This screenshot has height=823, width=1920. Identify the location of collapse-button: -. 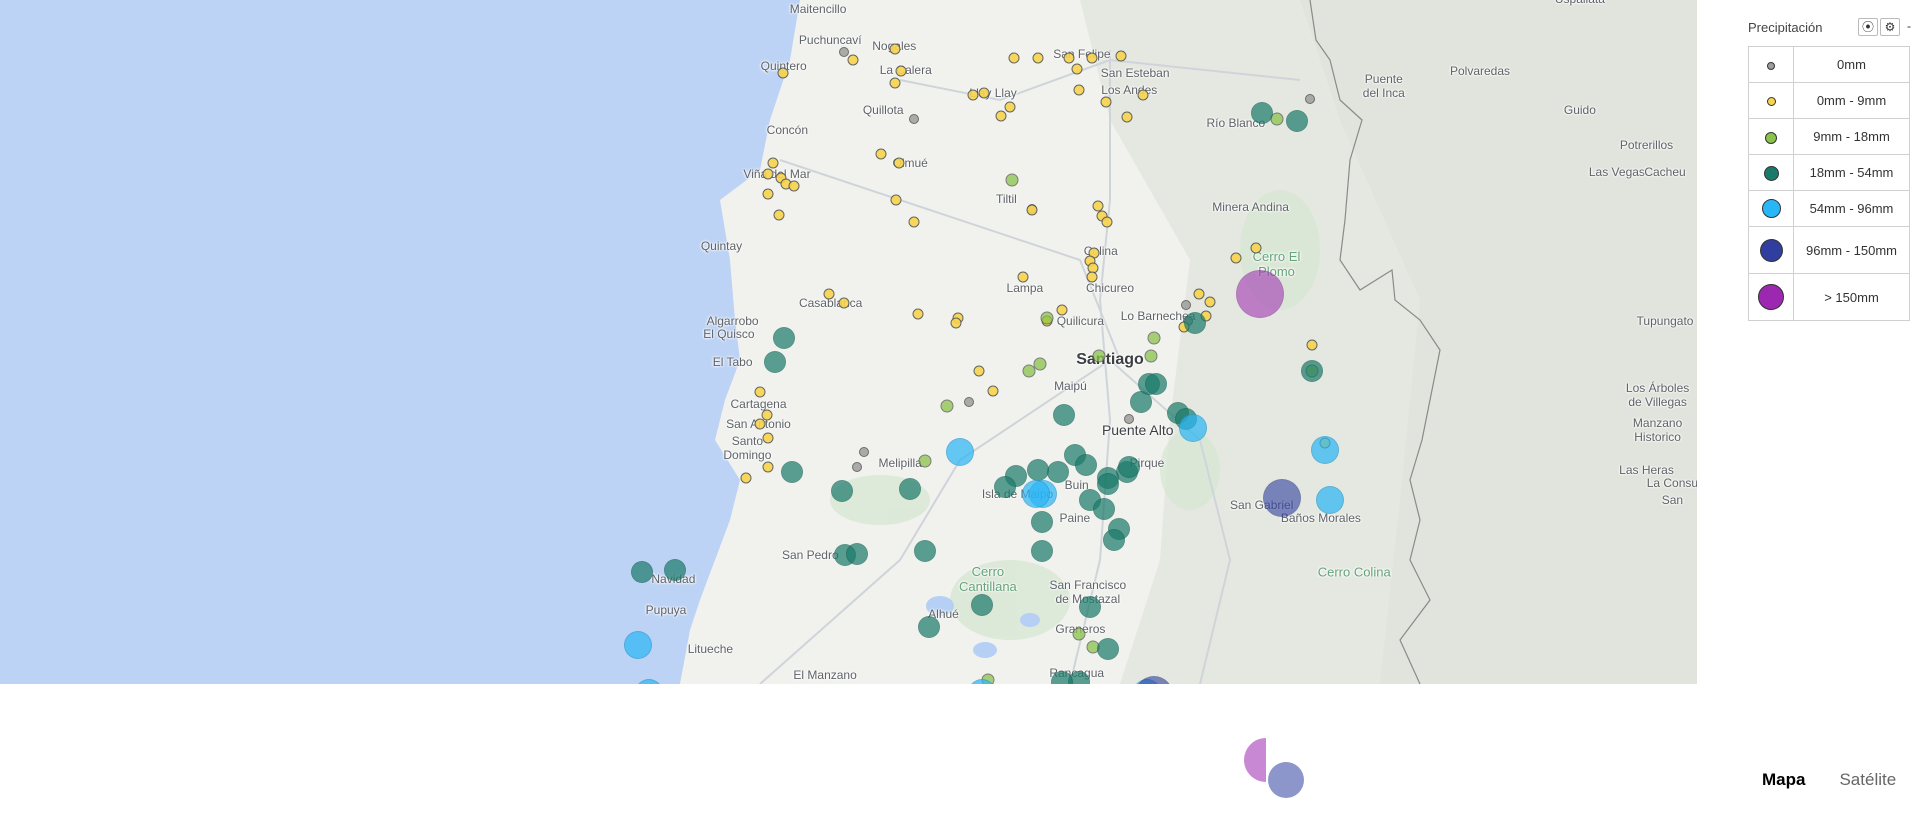
(1909, 27).